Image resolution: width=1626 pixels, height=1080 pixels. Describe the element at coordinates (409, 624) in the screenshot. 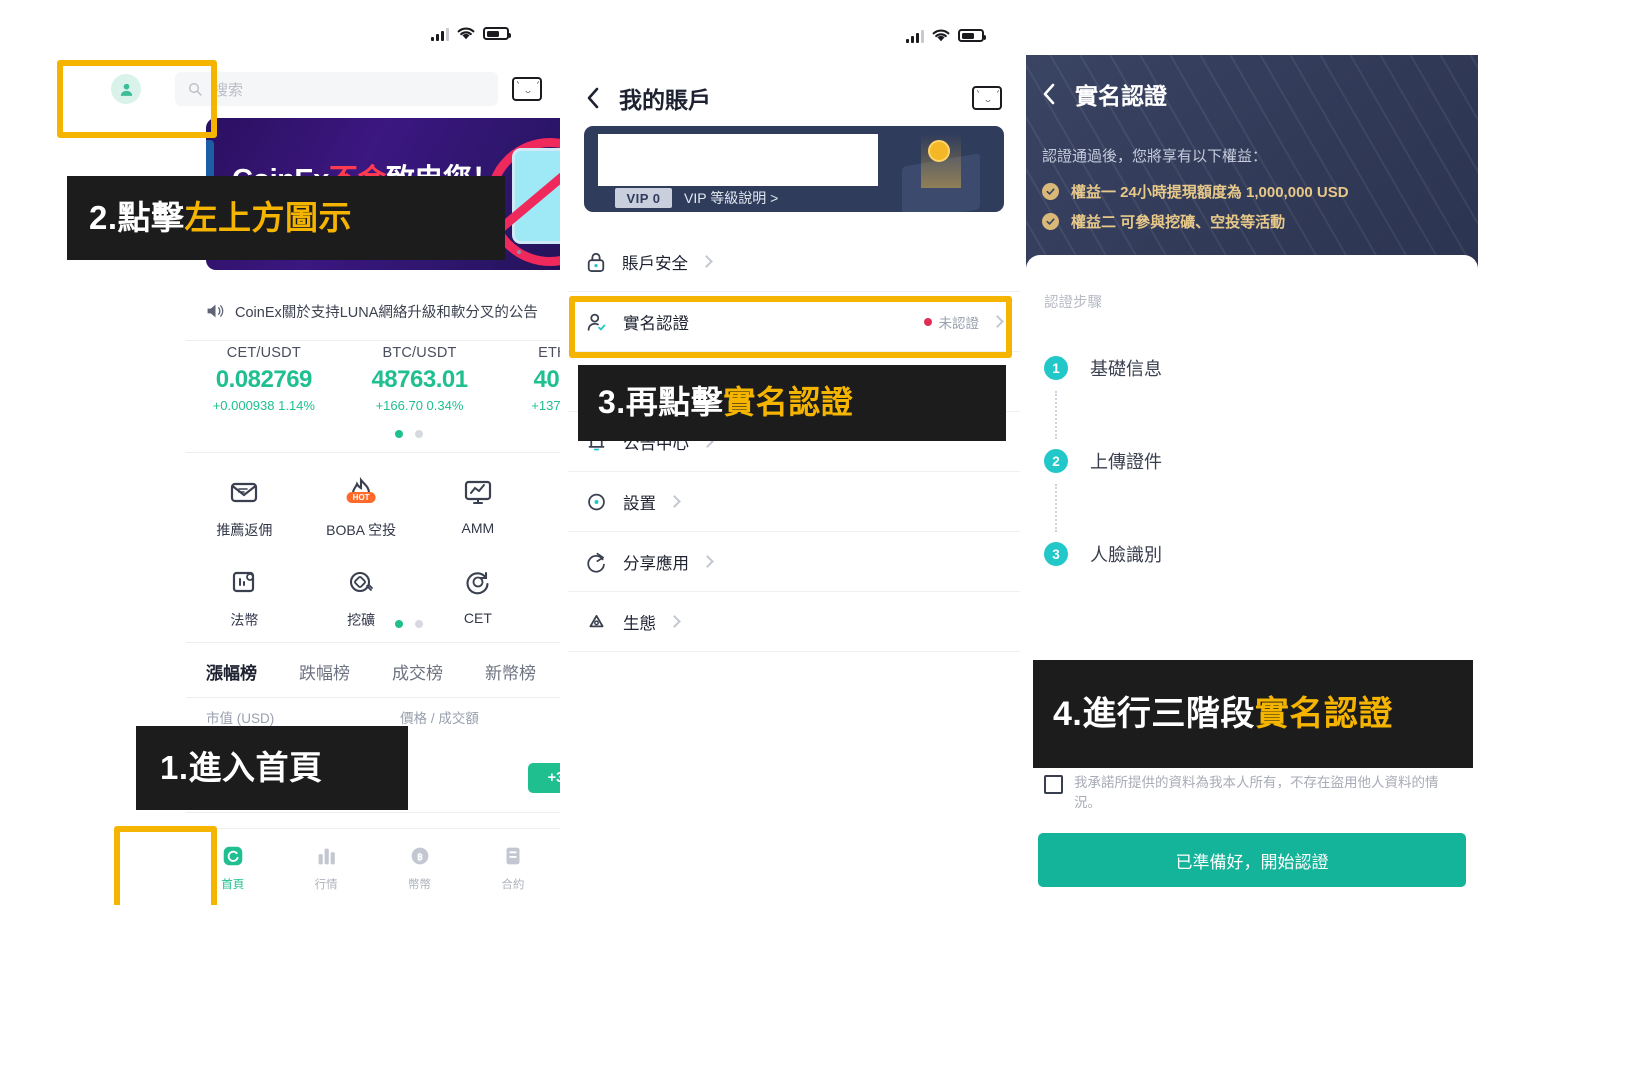

I see `apps-pagination` at that location.